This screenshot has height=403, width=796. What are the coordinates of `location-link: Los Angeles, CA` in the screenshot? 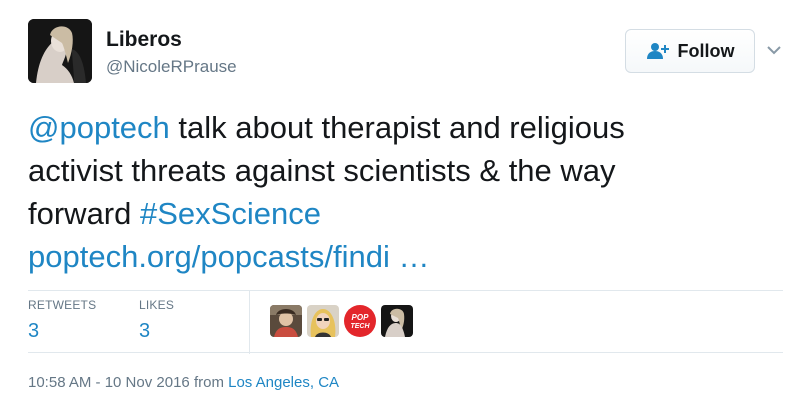 It's located at (283, 382).